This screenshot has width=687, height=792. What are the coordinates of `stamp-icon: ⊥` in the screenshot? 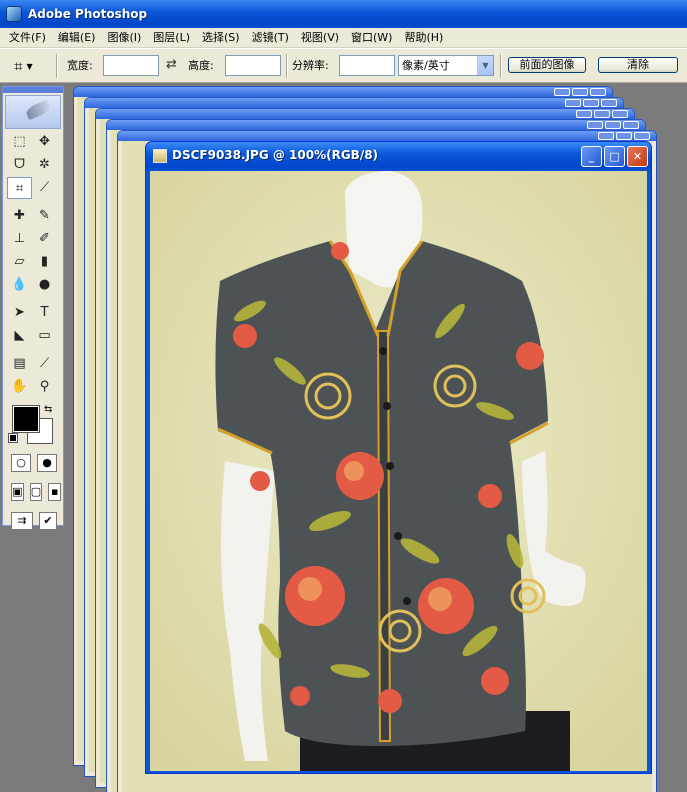 It's located at (19, 239).